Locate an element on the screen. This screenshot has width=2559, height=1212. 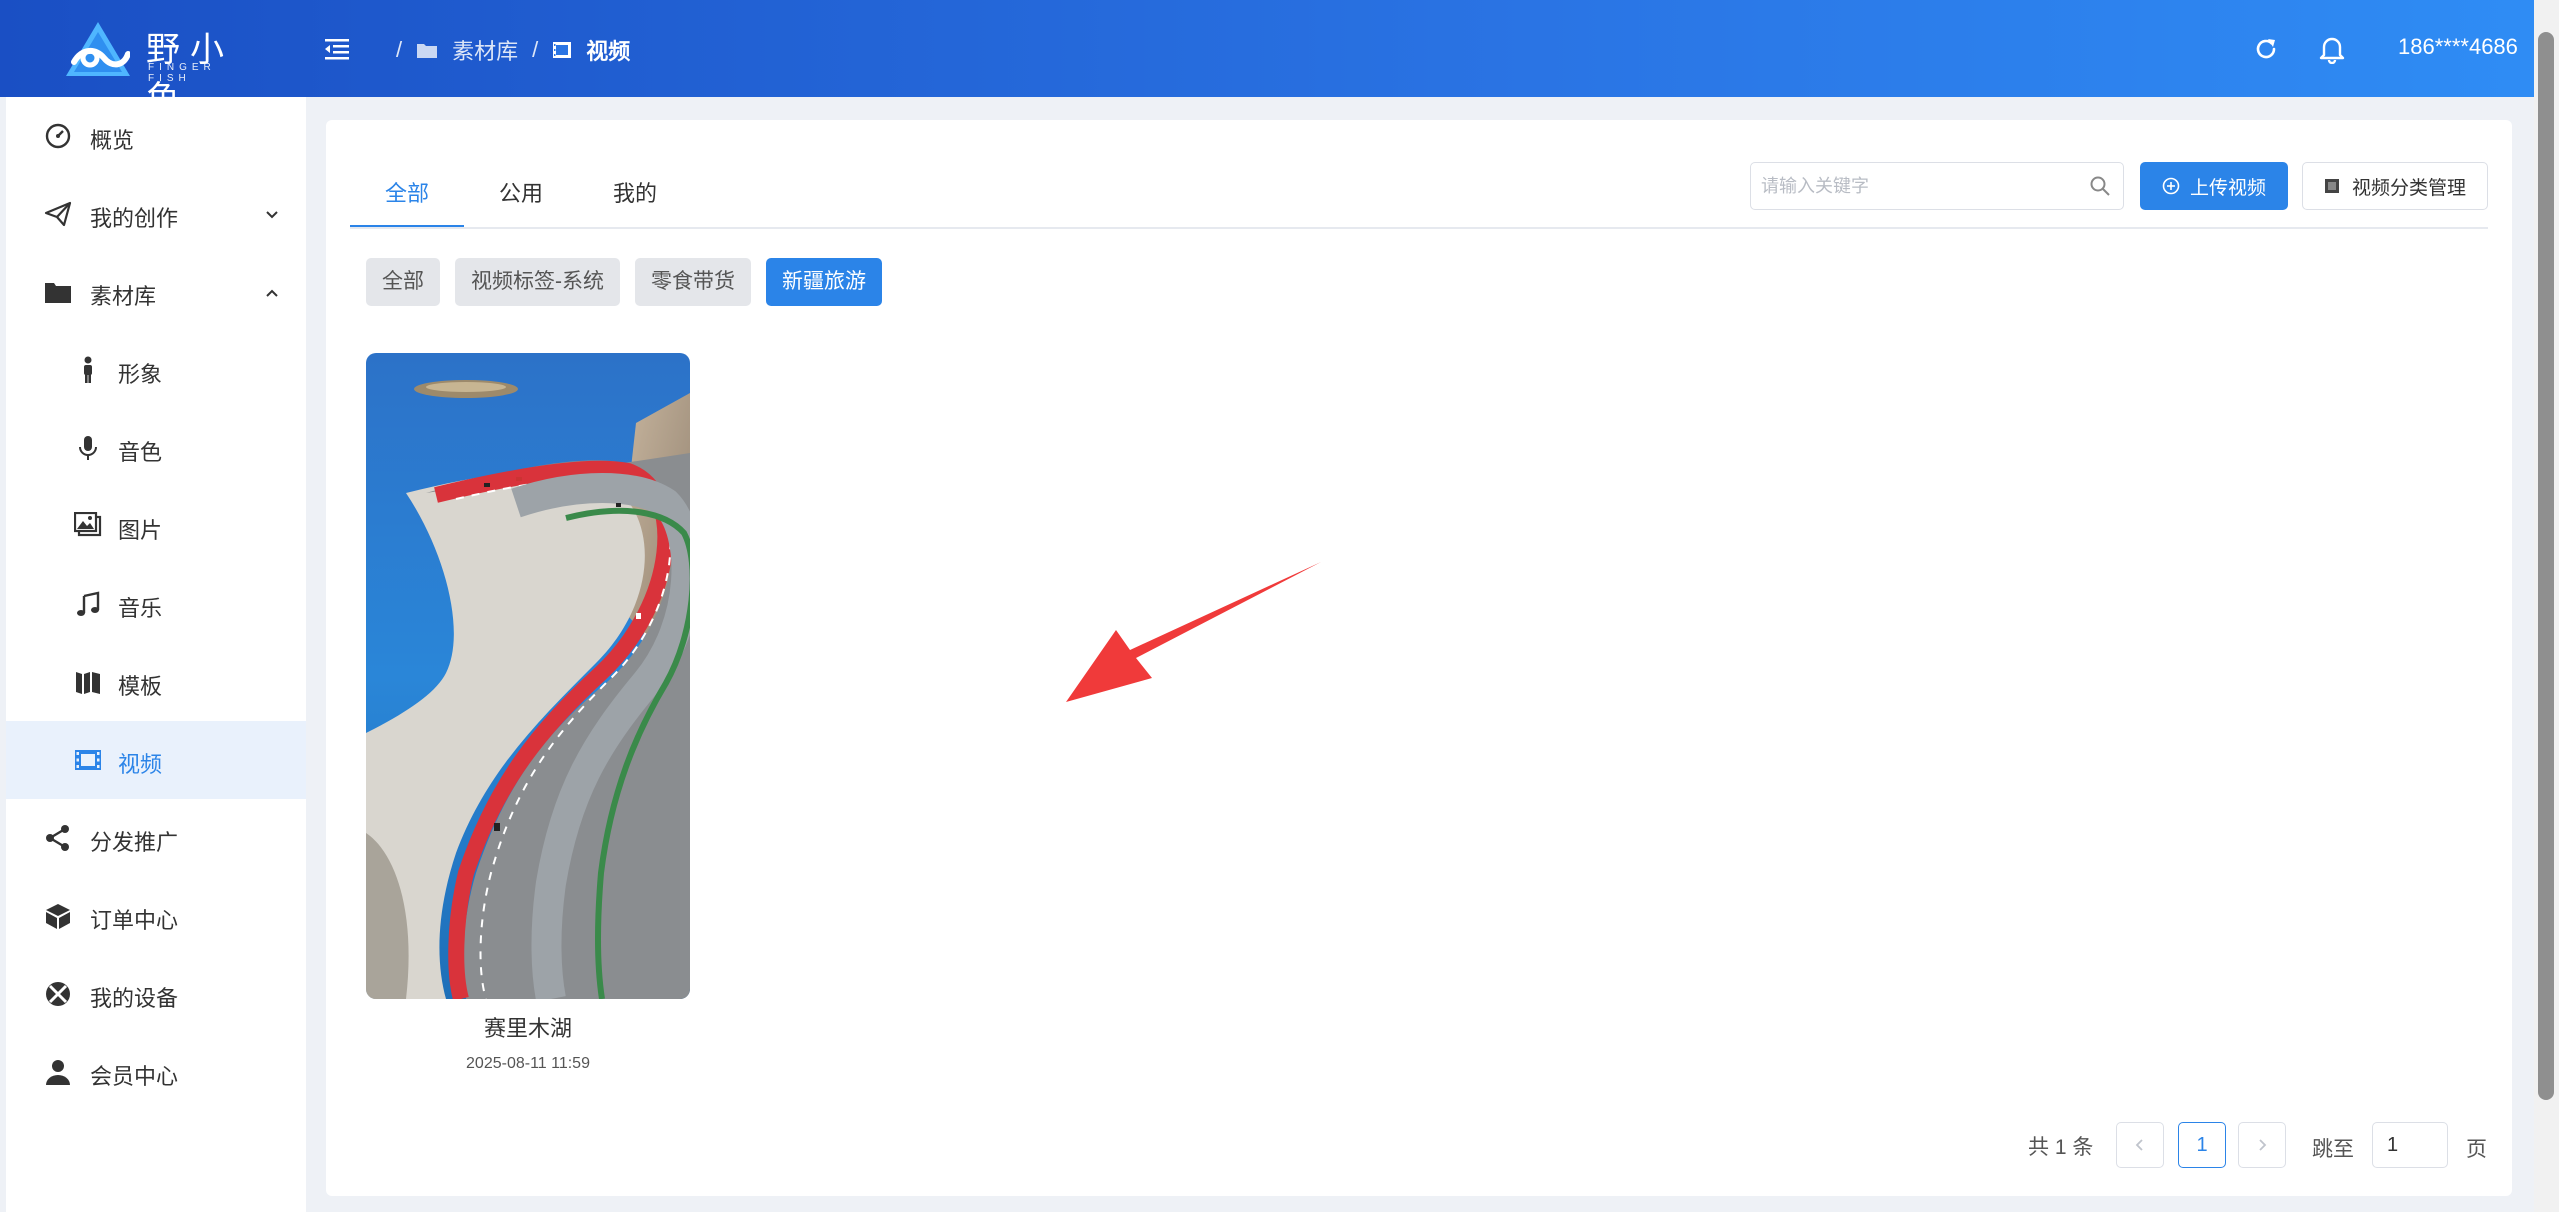
search-icon is located at coordinates (2100, 186).